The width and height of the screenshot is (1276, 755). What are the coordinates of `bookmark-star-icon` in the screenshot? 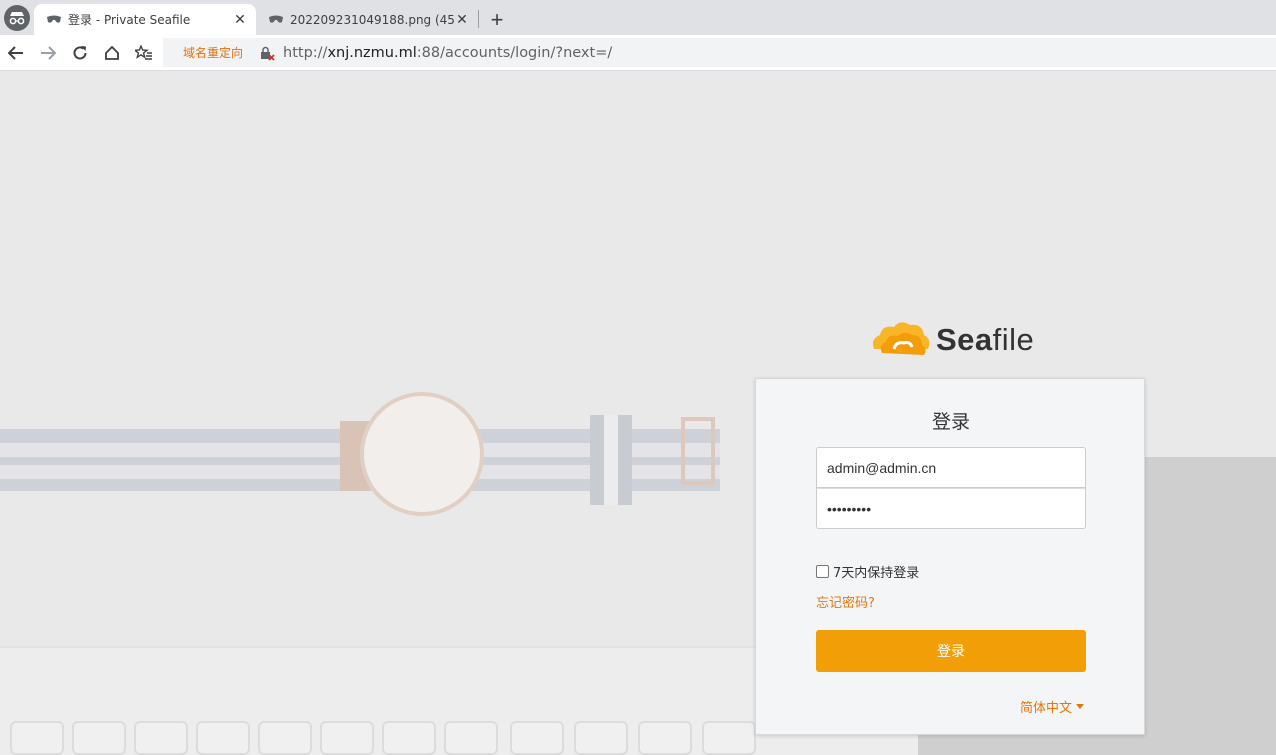 It's located at (143, 52).